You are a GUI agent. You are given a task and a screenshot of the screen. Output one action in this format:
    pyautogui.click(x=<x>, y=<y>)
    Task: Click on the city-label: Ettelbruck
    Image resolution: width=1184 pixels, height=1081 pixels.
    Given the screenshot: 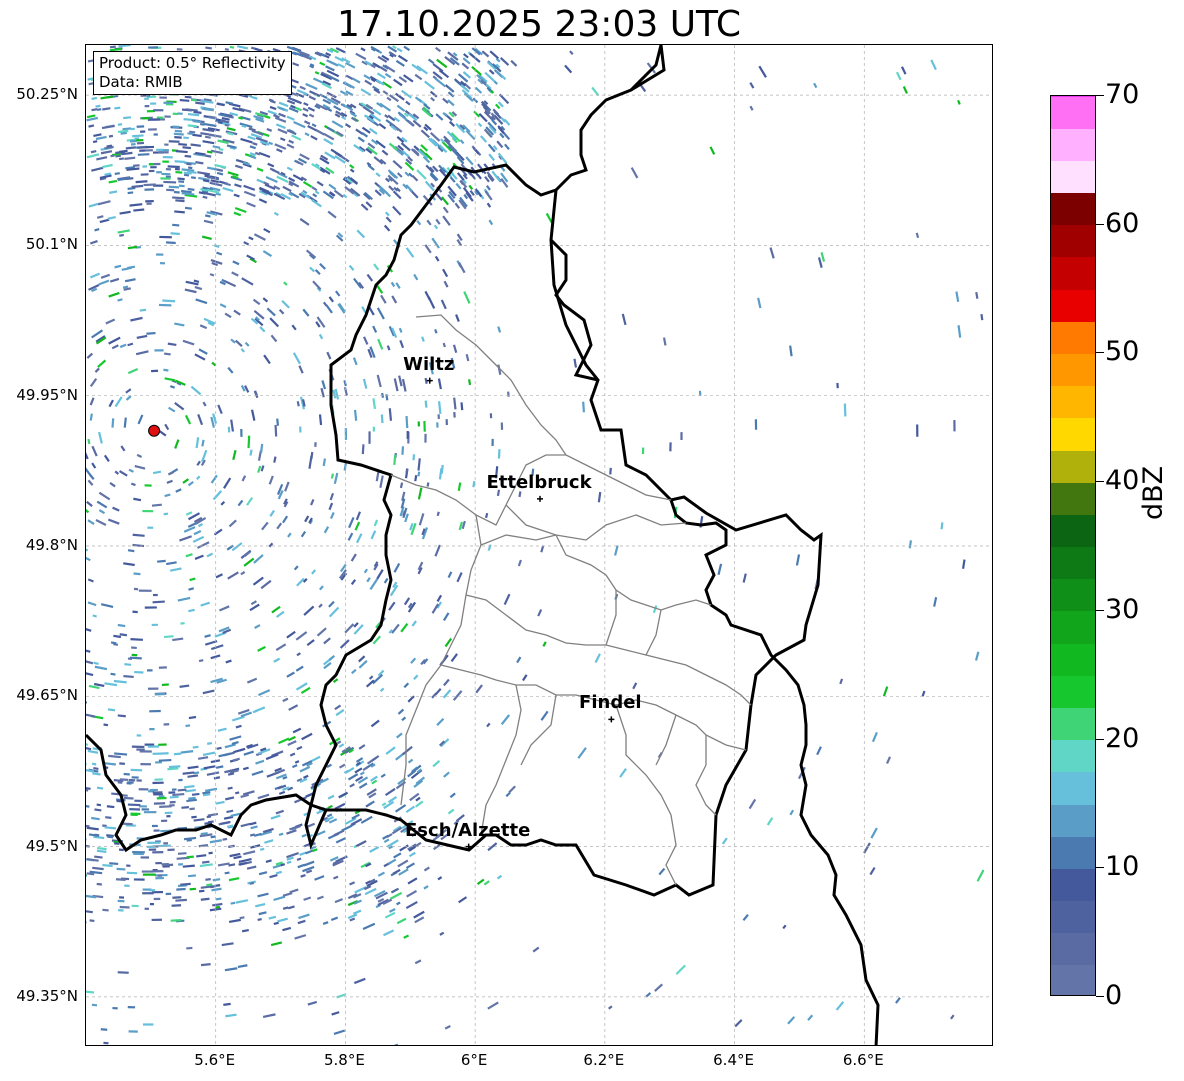 What is the action you would take?
    pyautogui.click(x=539, y=482)
    